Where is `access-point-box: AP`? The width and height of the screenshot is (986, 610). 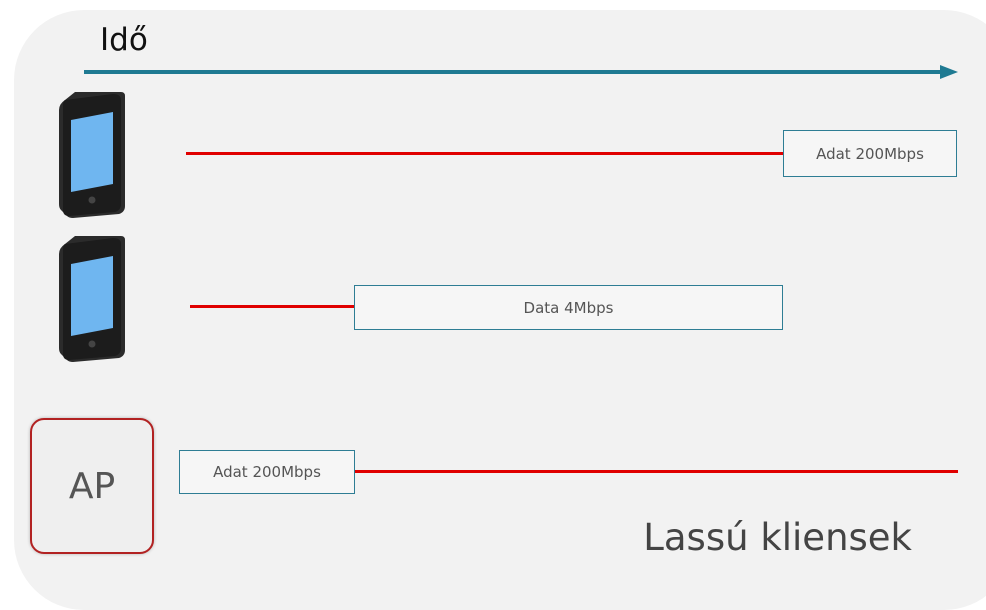 access-point-box: AP is located at coordinates (92, 486).